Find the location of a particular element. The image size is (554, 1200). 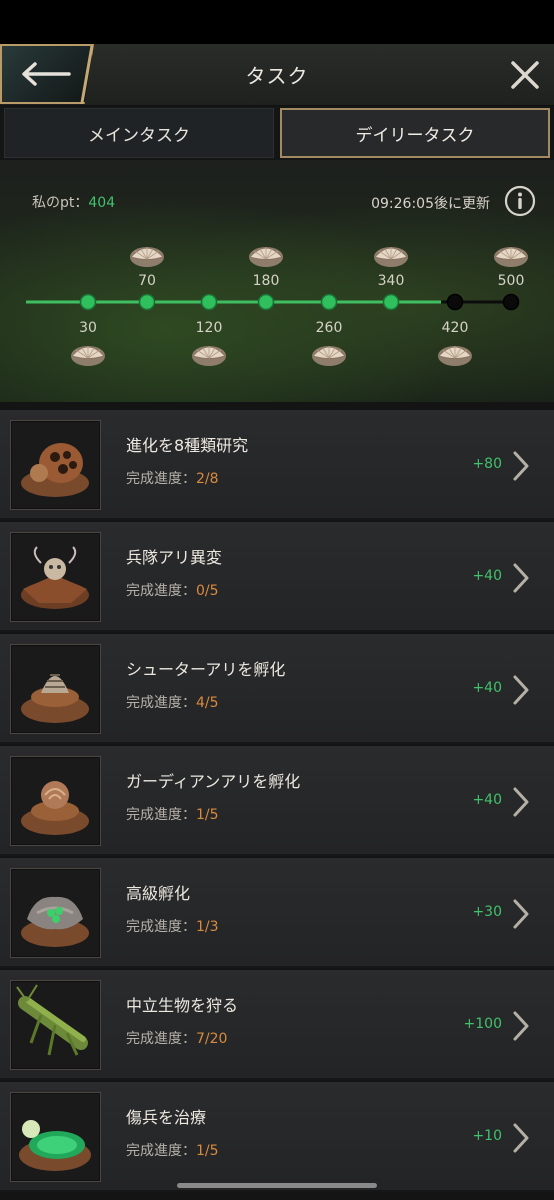

milestone-420: 420 is located at coordinates (455, 330).